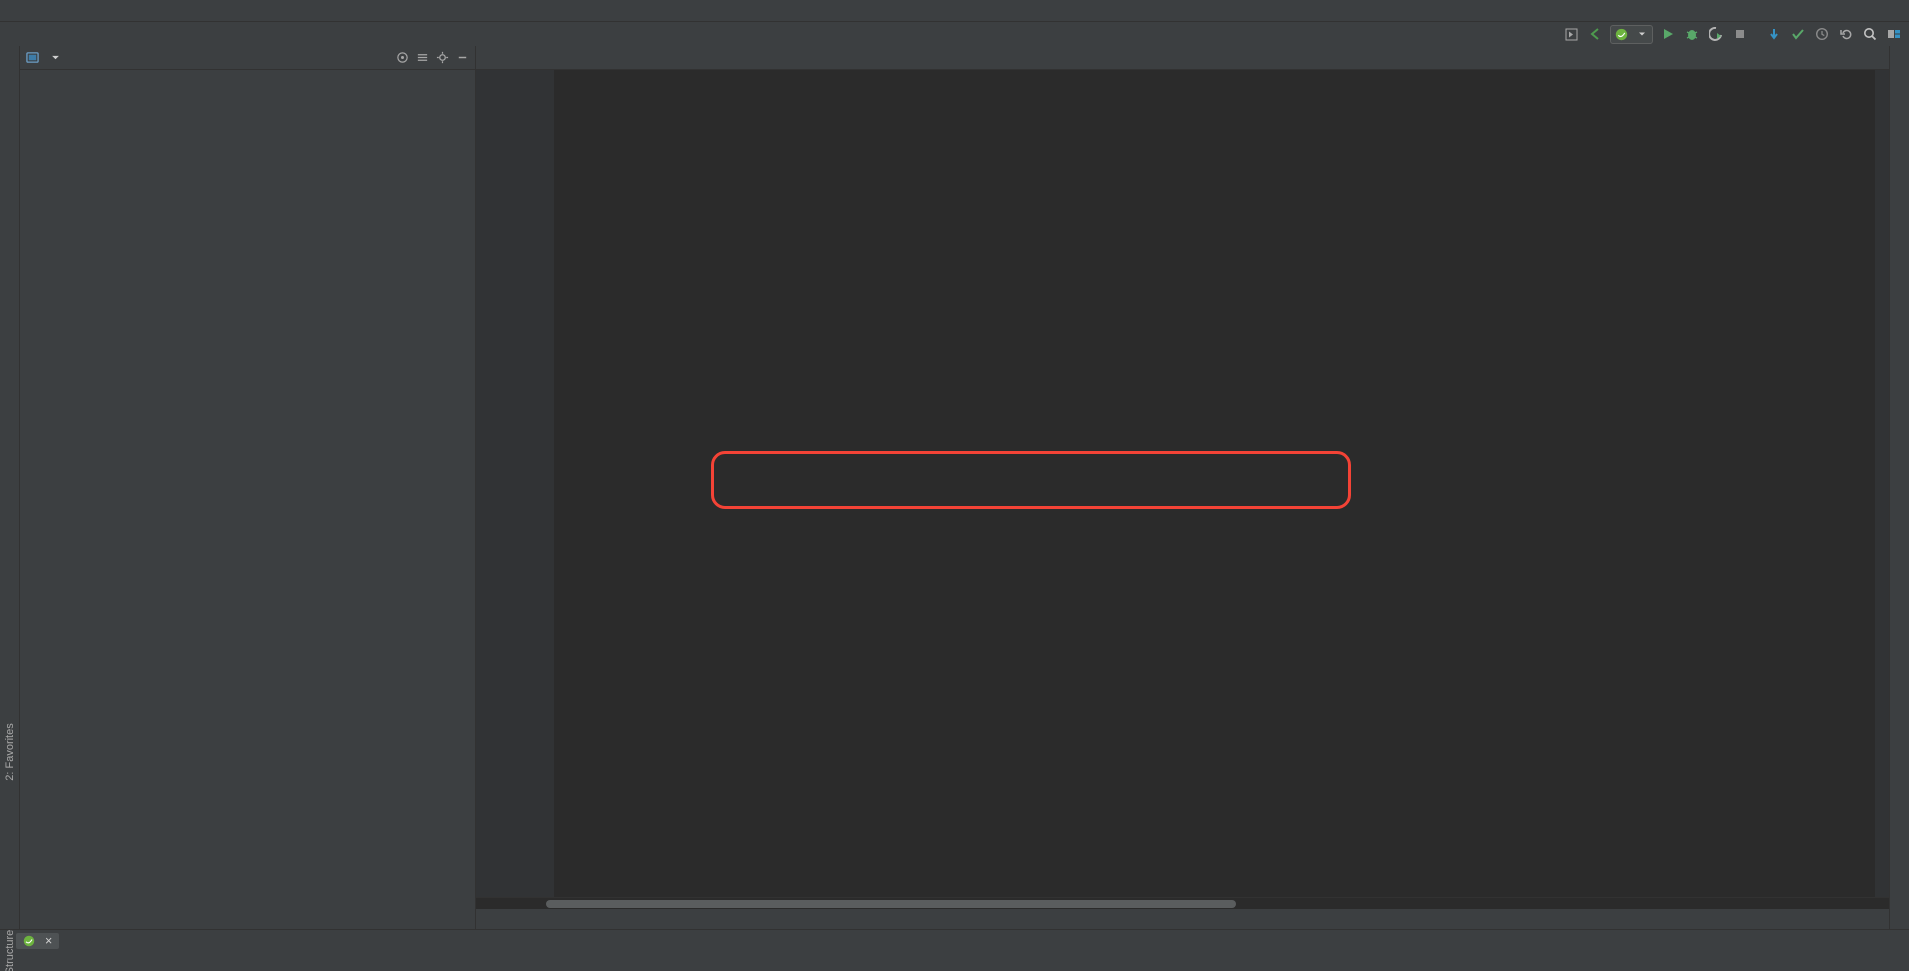  What do you see at coordinates (1668, 34) in the screenshot?
I see `run-icon` at bounding box center [1668, 34].